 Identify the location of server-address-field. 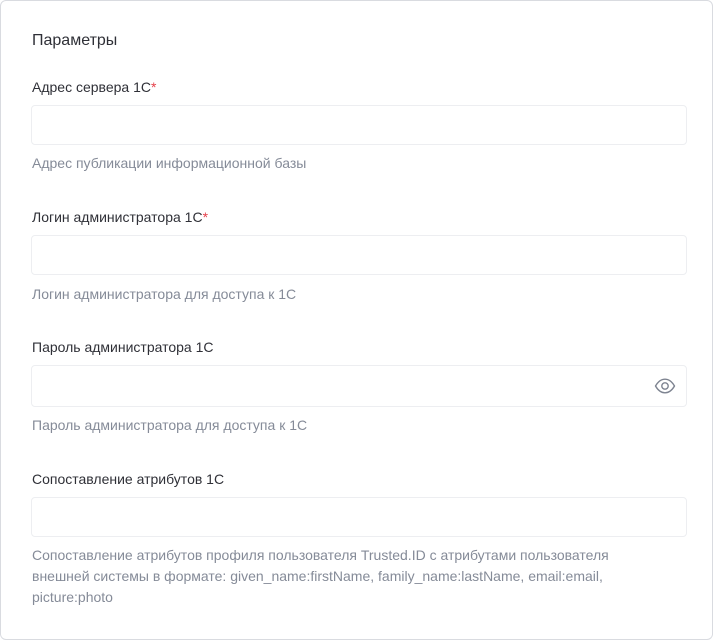
(359, 125).